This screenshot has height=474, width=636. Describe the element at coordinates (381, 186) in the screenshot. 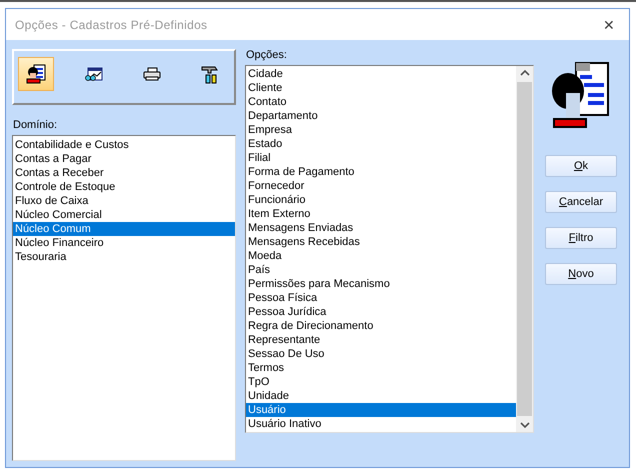

I see `list-item: Fornecedor` at that location.